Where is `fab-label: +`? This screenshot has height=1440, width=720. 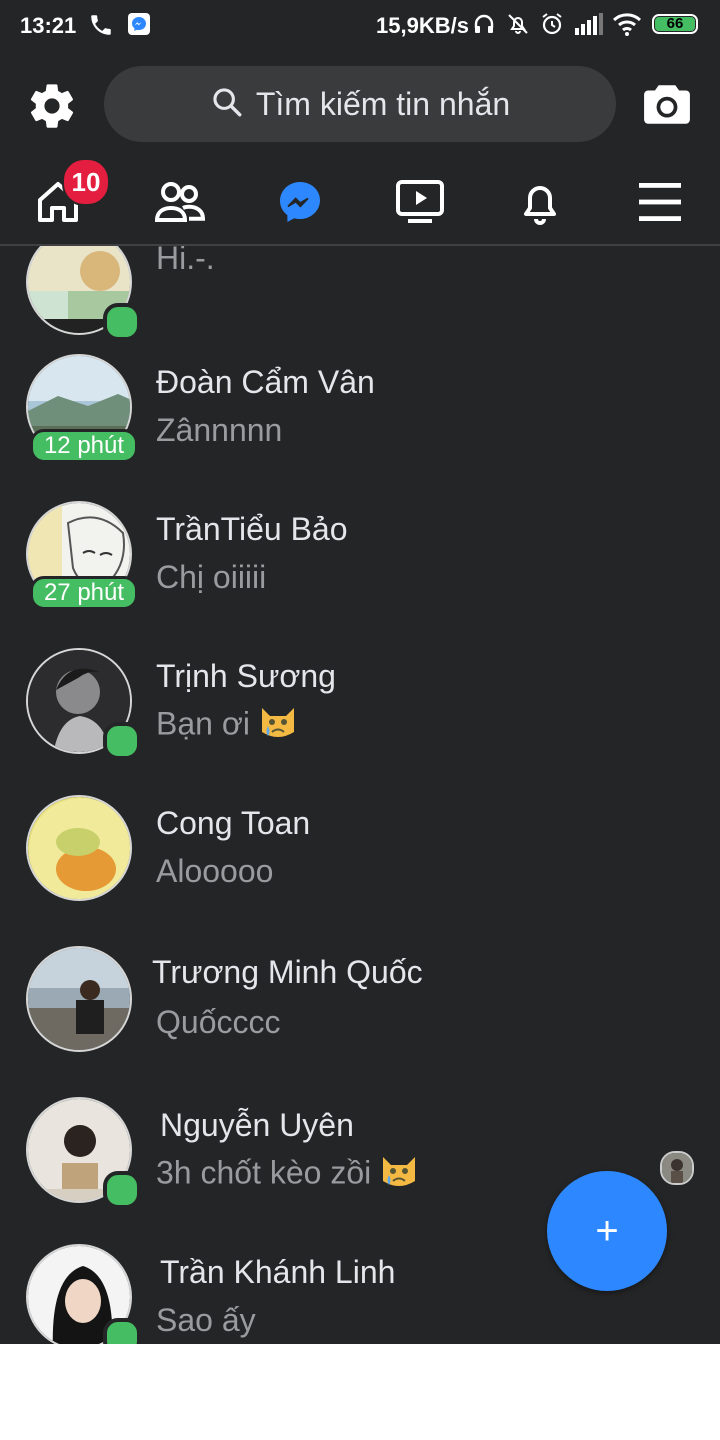 fab-label: + is located at coordinates (607, 1230).